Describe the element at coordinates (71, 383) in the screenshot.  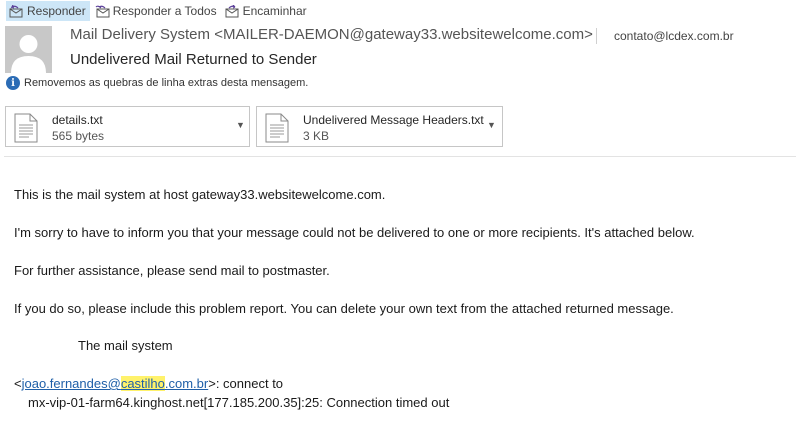
I see `recipient-user: joao.fernandes@` at that location.